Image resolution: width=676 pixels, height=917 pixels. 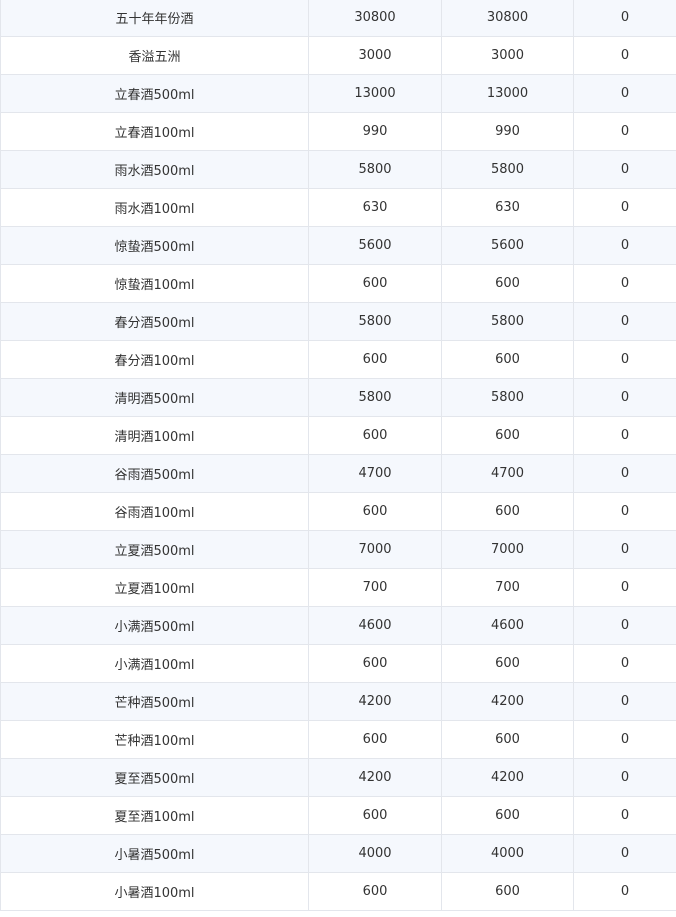 What do you see at coordinates (375, 18) in the screenshot?
I see `price-cell: 30800` at bounding box center [375, 18].